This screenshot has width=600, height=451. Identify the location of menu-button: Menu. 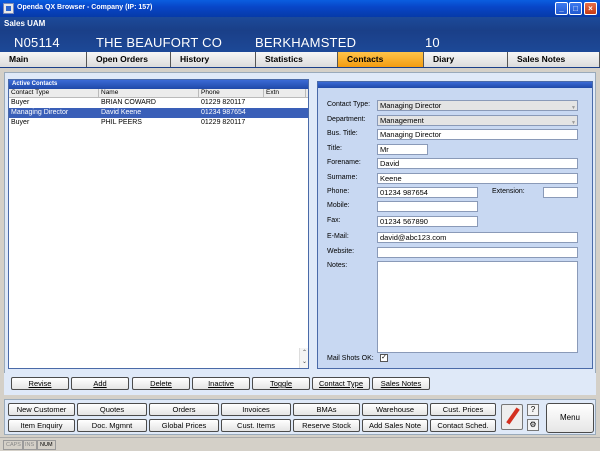
(570, 418).